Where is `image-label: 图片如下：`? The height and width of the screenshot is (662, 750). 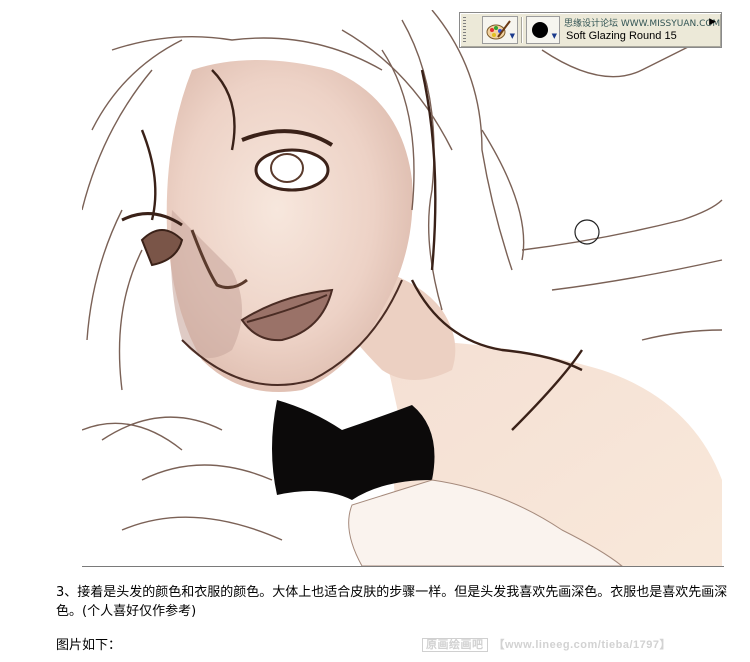
image-label: 图片如下： is located at coordinates (89, 645).